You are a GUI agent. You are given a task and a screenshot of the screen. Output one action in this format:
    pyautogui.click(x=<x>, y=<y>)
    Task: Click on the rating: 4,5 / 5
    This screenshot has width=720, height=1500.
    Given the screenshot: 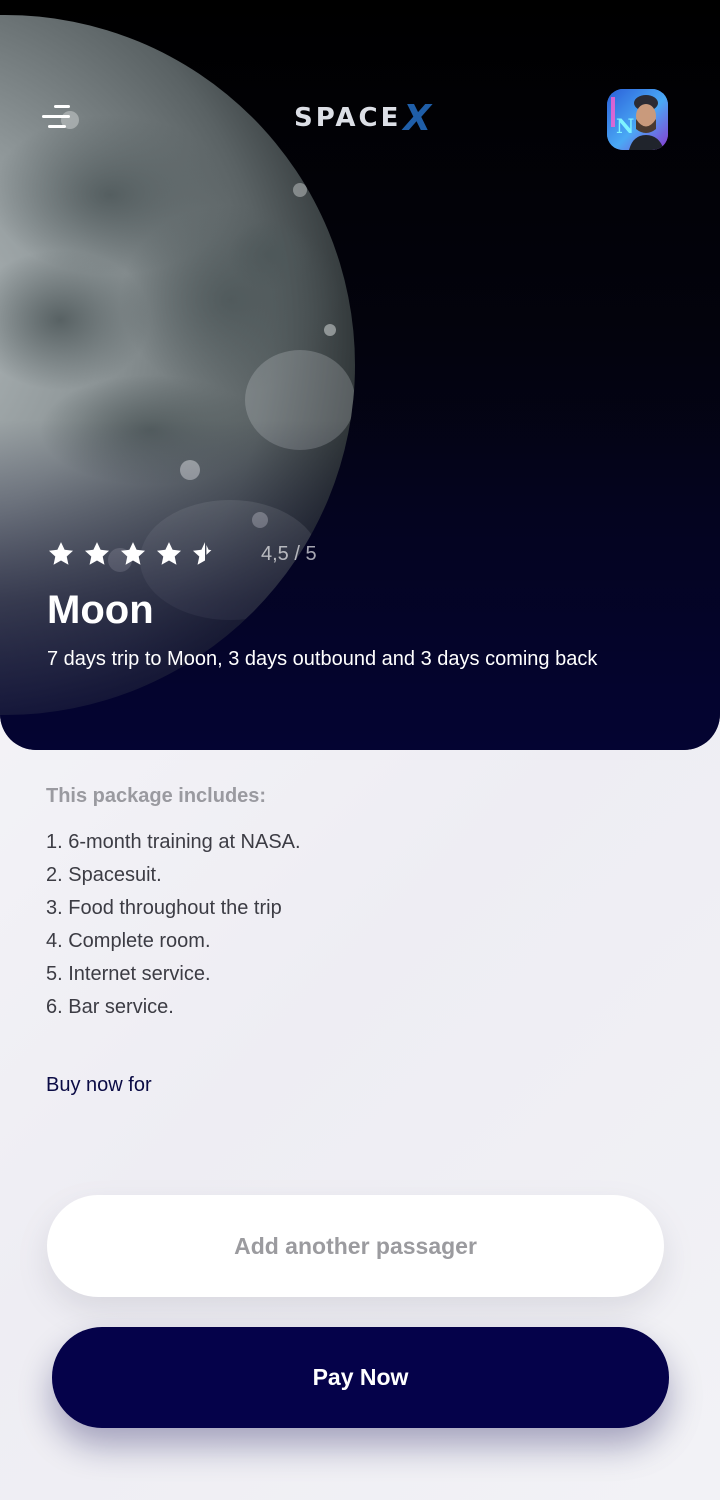 What is the action you would take?
    pyautogui.click(x=182, y=554)
    